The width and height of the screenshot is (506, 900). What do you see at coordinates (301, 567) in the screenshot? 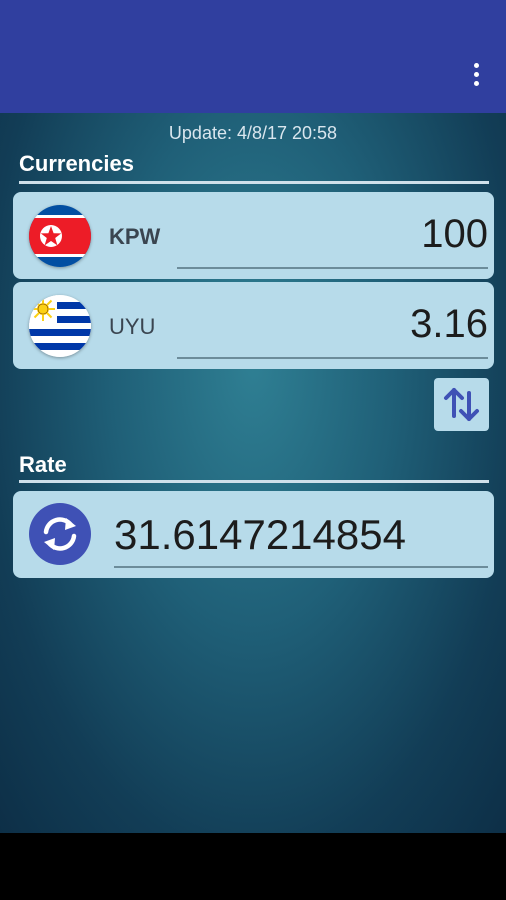
I see `rate-underline` at bounding box center [301, 567].